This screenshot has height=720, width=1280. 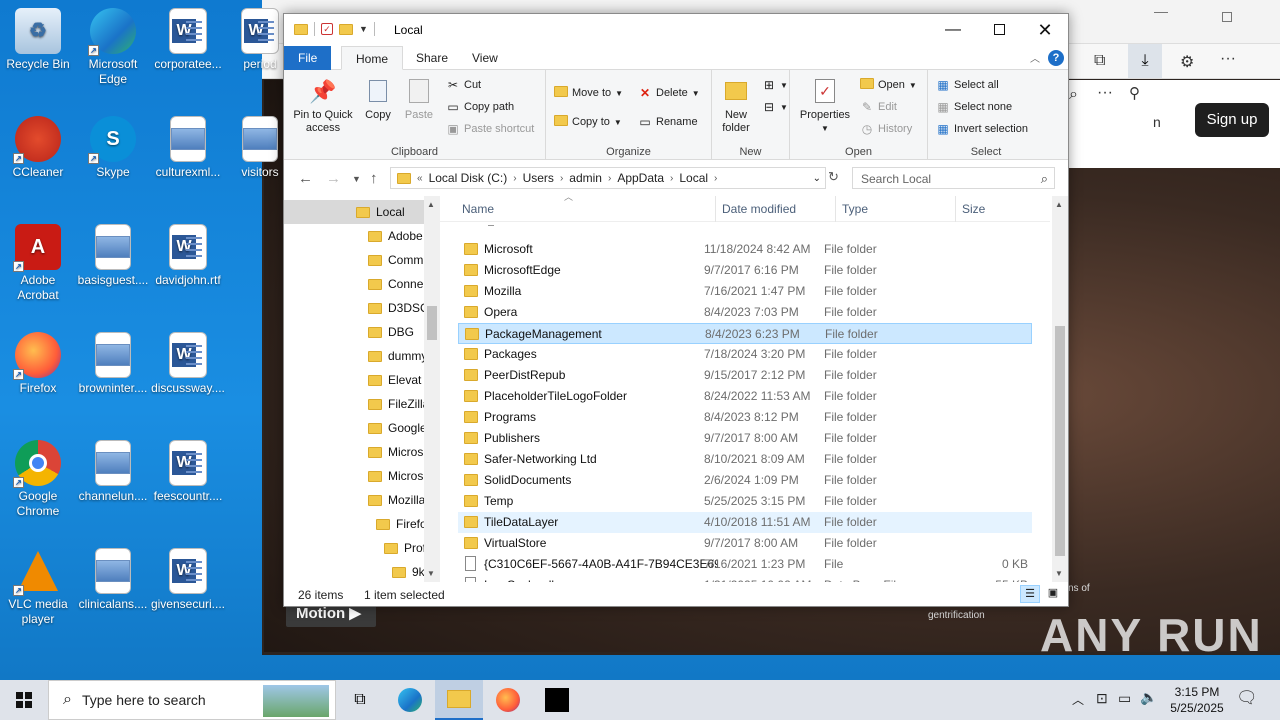 I want to click on file-row: Packages 7/18/2024 3:20 PM File folder, so click(x=745, y=354).